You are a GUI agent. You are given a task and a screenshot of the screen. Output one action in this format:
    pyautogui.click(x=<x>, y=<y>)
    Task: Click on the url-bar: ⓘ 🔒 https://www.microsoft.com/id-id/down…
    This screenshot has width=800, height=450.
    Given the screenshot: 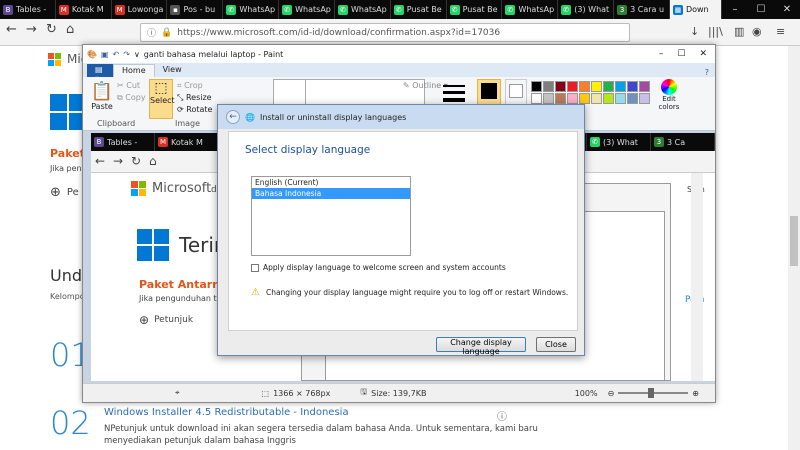 What is the action you would take?
    pyautogui.click(x=385, y=32)
    